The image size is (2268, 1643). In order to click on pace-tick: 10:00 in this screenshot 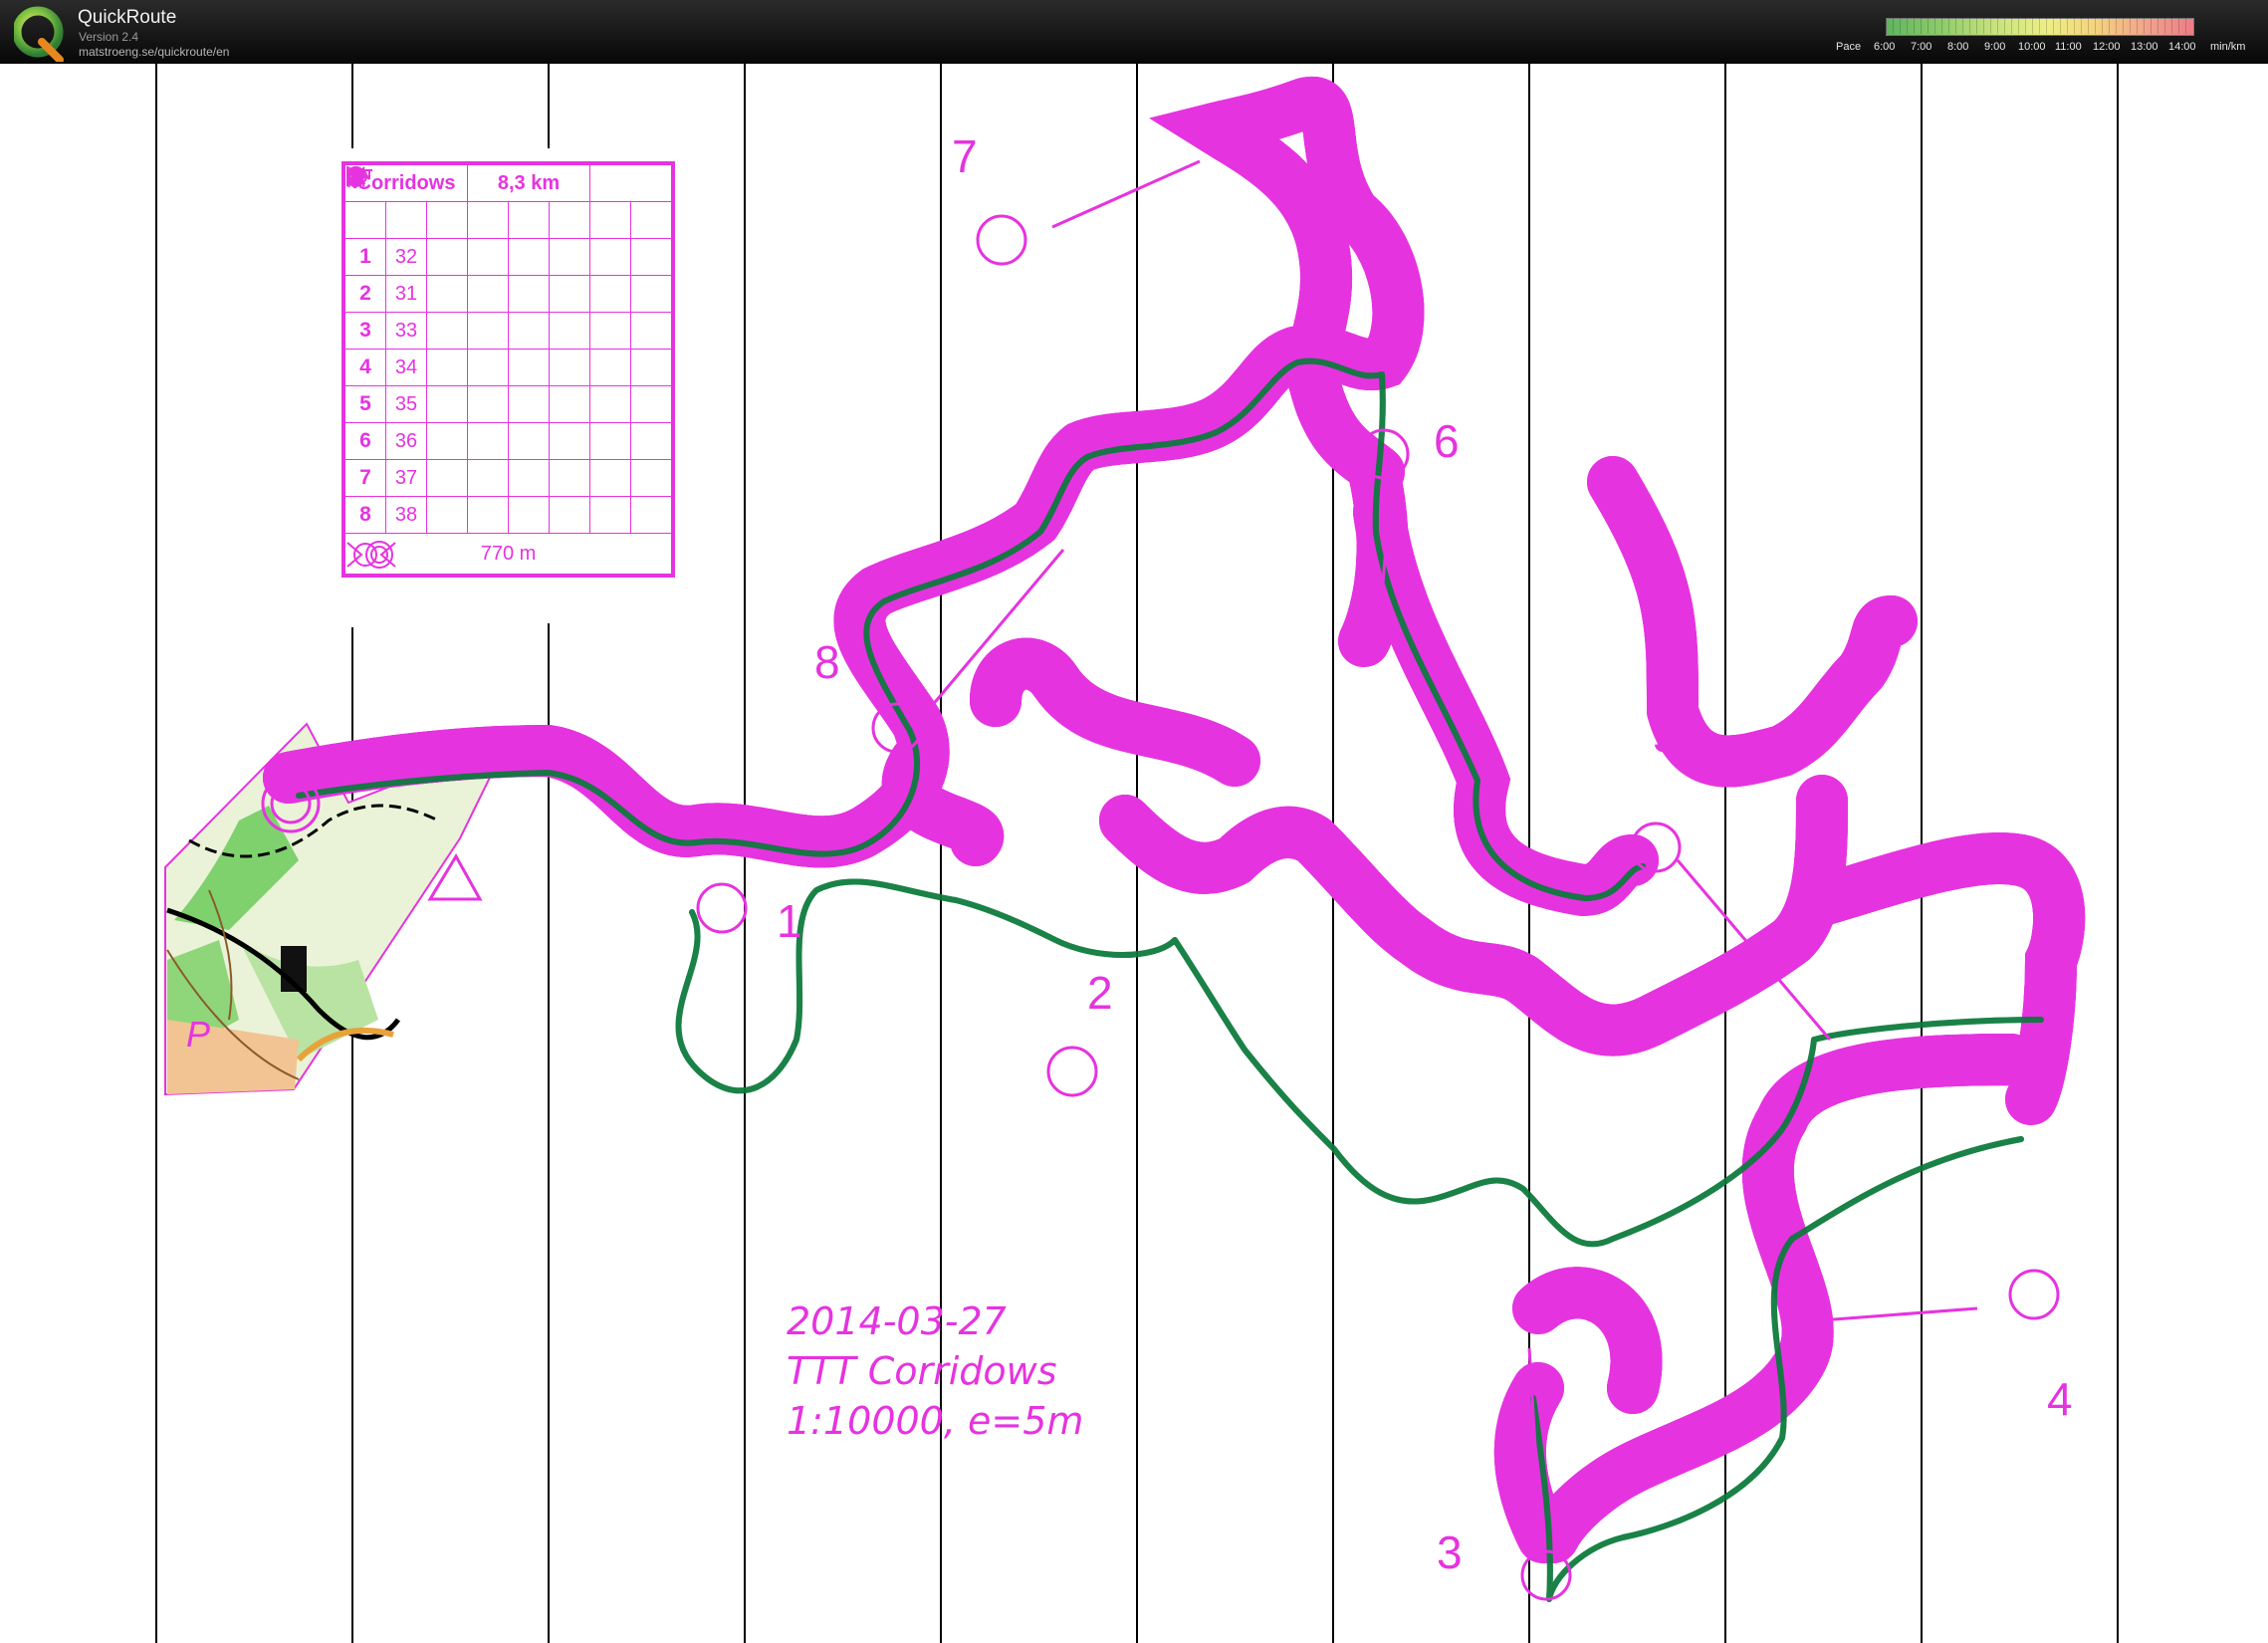, I will do `click(2032, 47)`.